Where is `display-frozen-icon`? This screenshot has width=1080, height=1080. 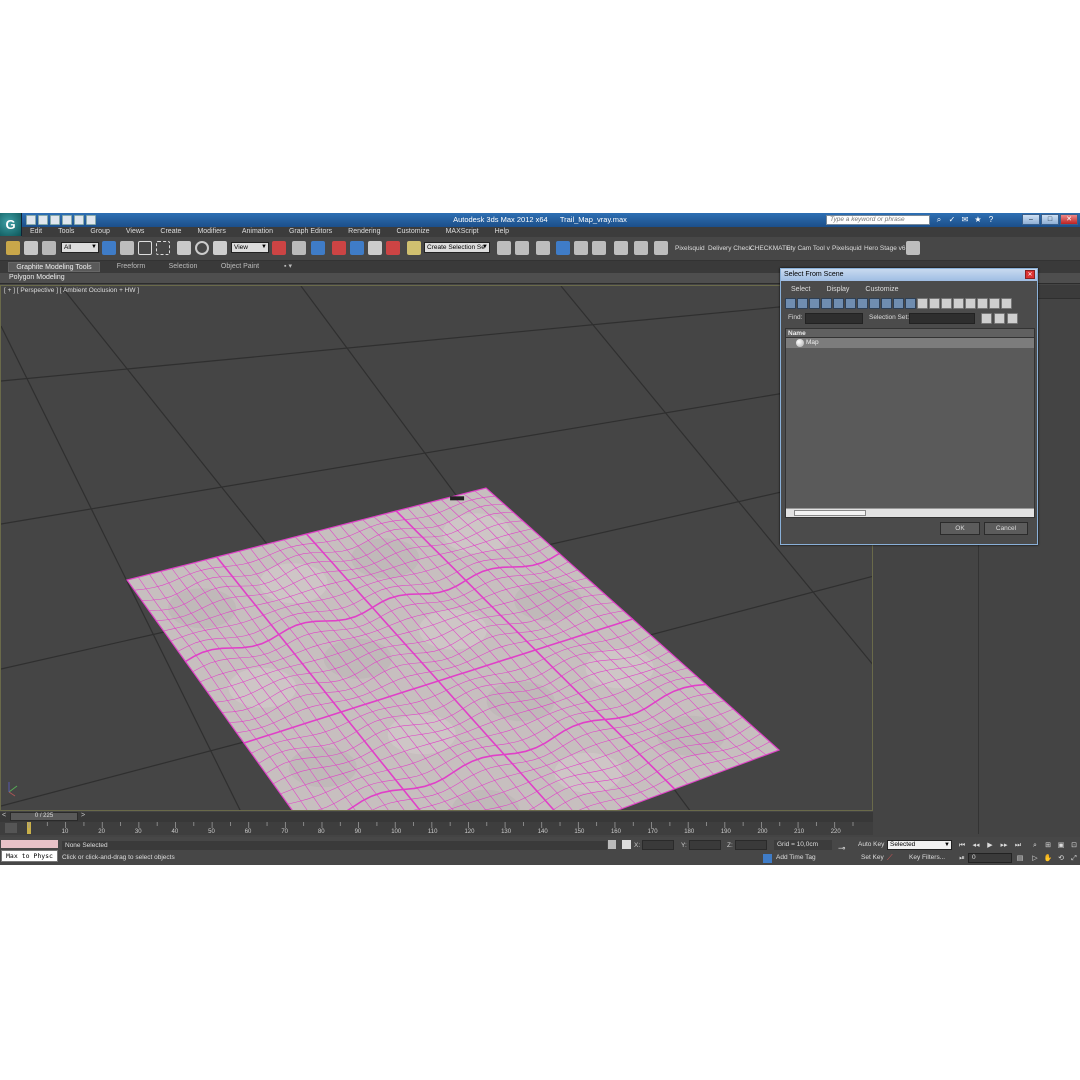
display-frozen-icon is located at coordinates (910, 303).